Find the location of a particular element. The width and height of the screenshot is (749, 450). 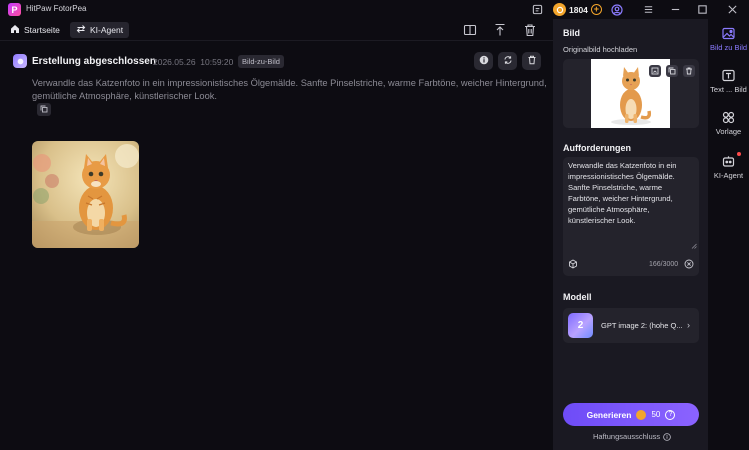

copy-icon is located at coordinates (44, 110).